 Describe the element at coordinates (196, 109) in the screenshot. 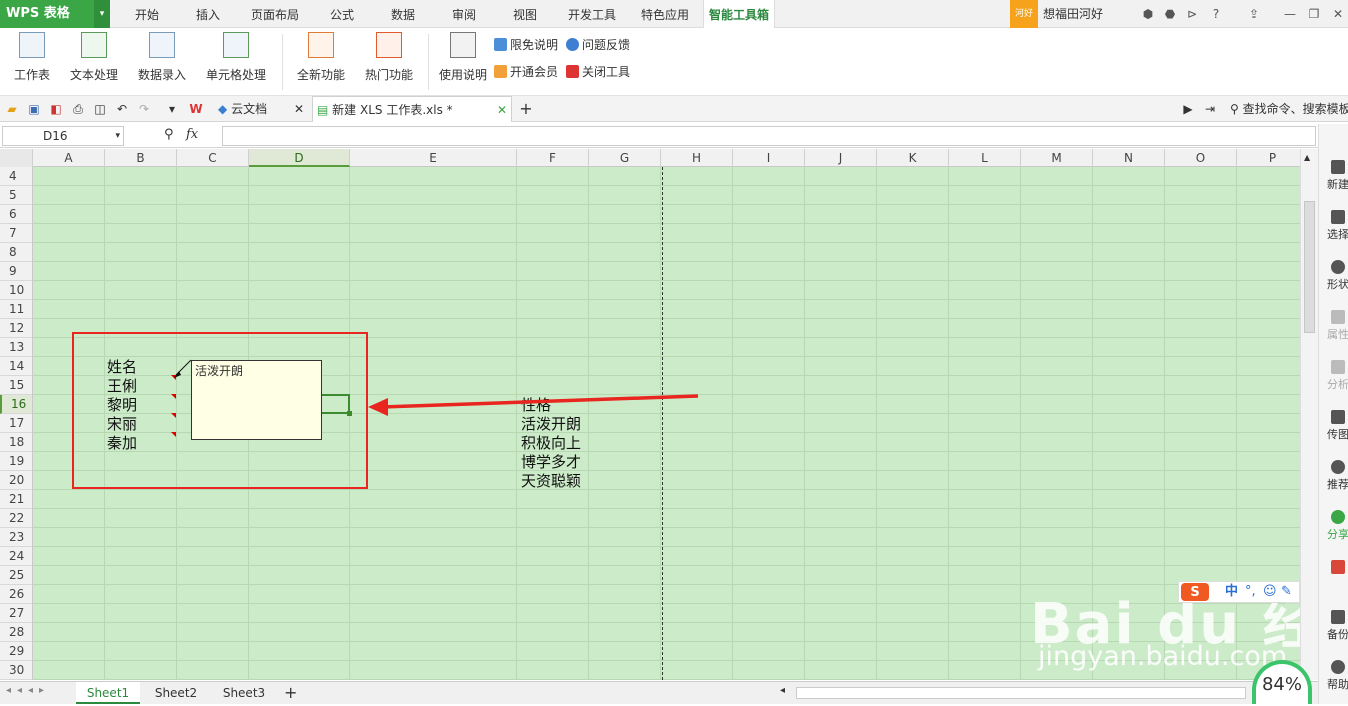

I see `wps-icon: W` at that location.